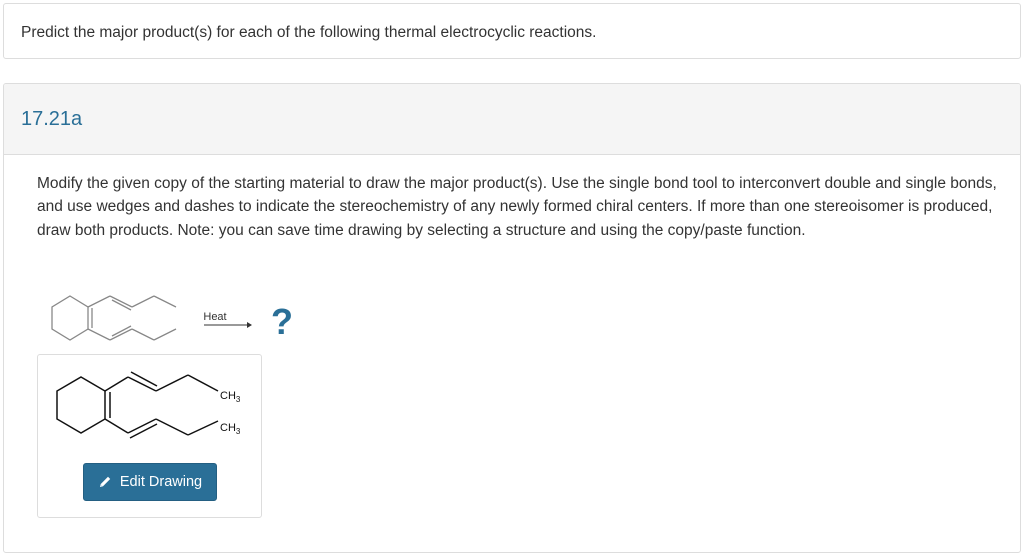  Describe the element at coordinates (52, 119) in the screenshot. I see `part-label: 17.21a` at that location.